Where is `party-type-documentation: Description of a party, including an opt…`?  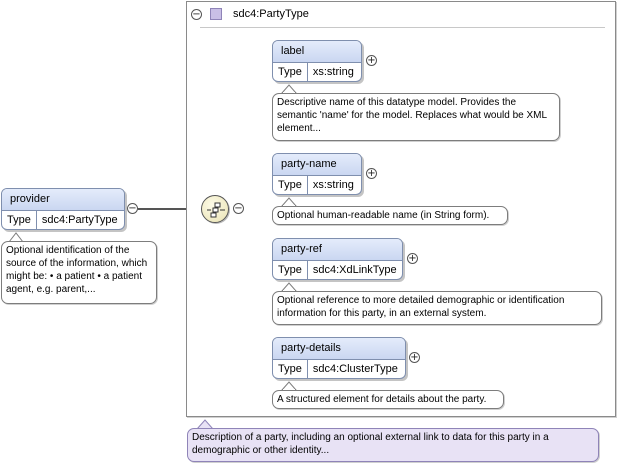 party-type-documentation: Description of a party, including an opt… is located at coordinates (393, 445).